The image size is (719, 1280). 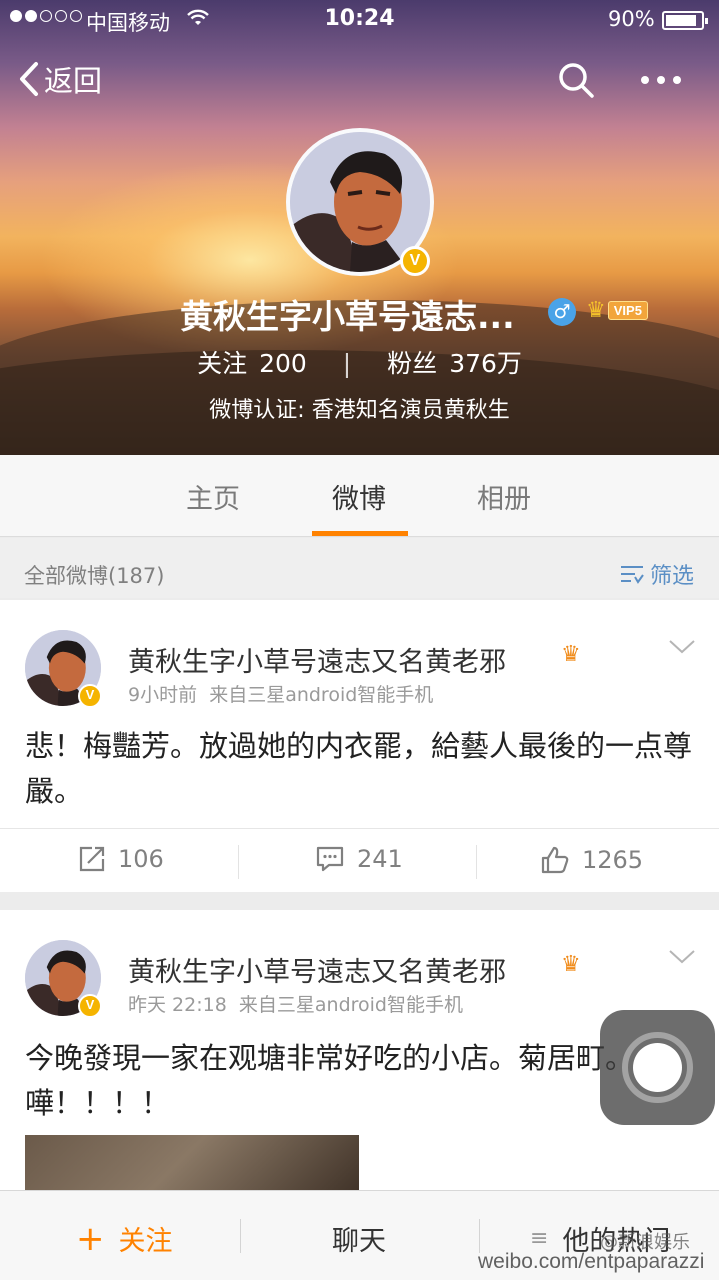 What do you see at coordinates (145, 1241) in the screenshot?
I see `follow-label: 关注` at bounding box center [145, 1241].